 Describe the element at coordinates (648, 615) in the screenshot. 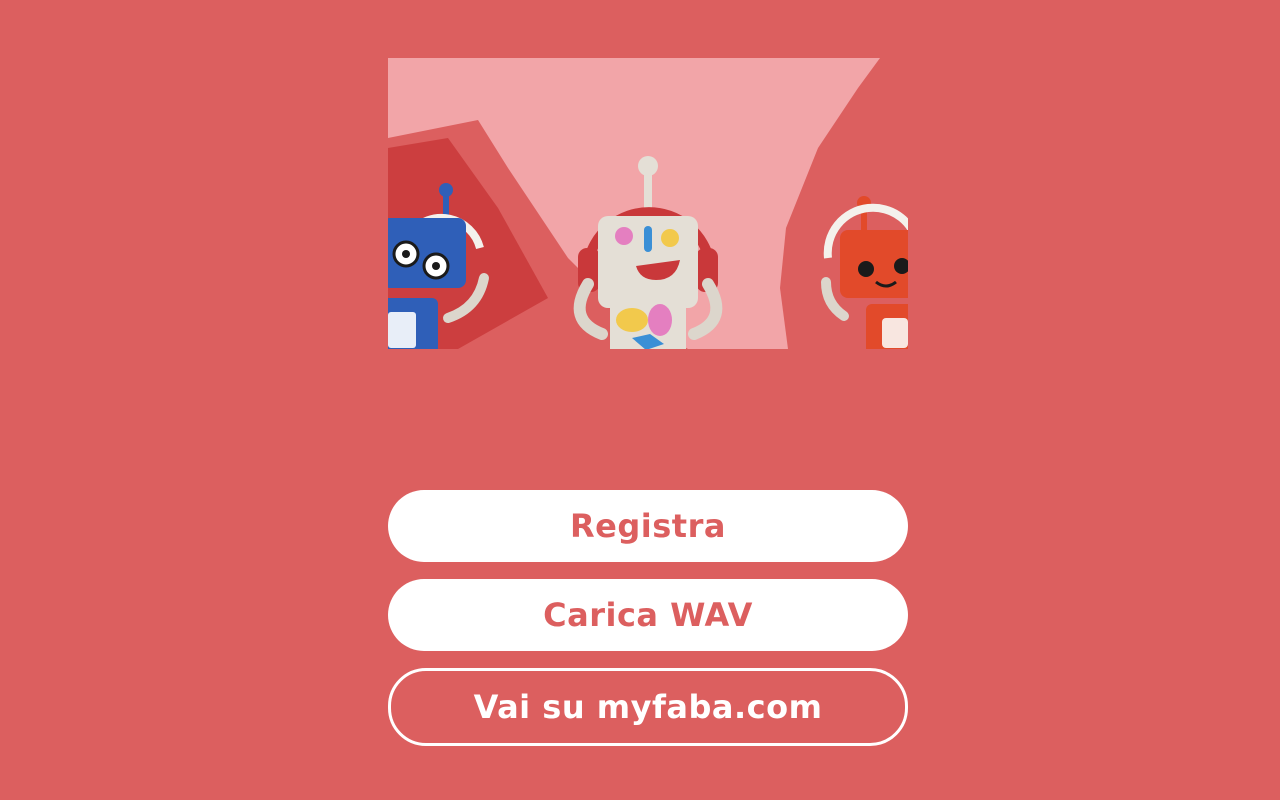

I see `upload-wav-button: Carica WAV` at that location.